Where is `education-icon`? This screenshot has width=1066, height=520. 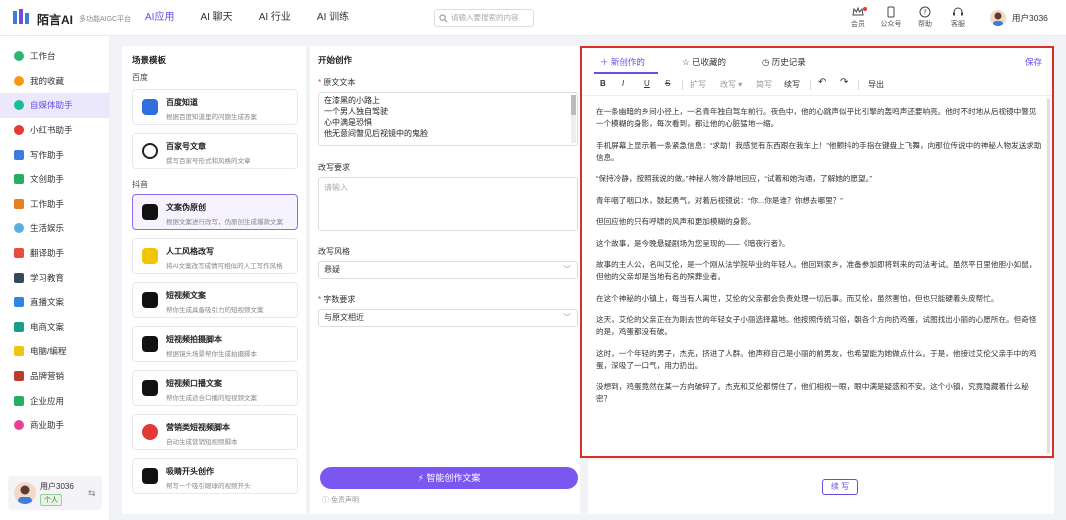
education-icon is located at coordinates (19, 277).